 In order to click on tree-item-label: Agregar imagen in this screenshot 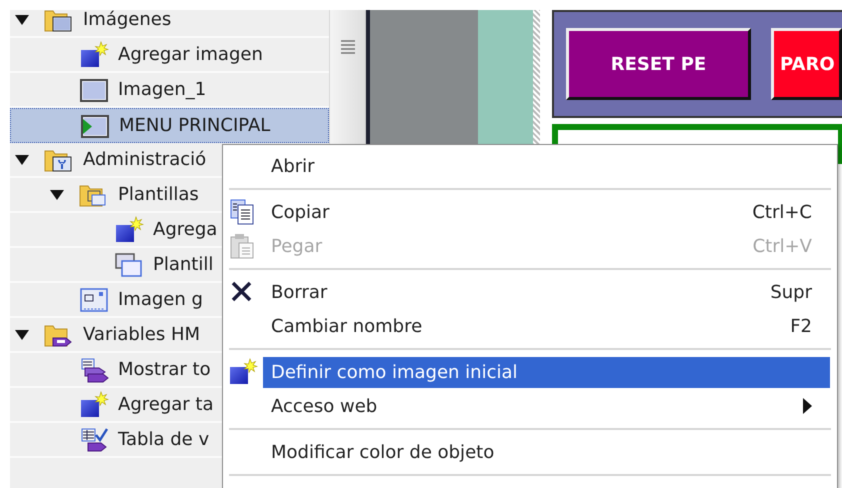, I will do `click(190, 55)`.